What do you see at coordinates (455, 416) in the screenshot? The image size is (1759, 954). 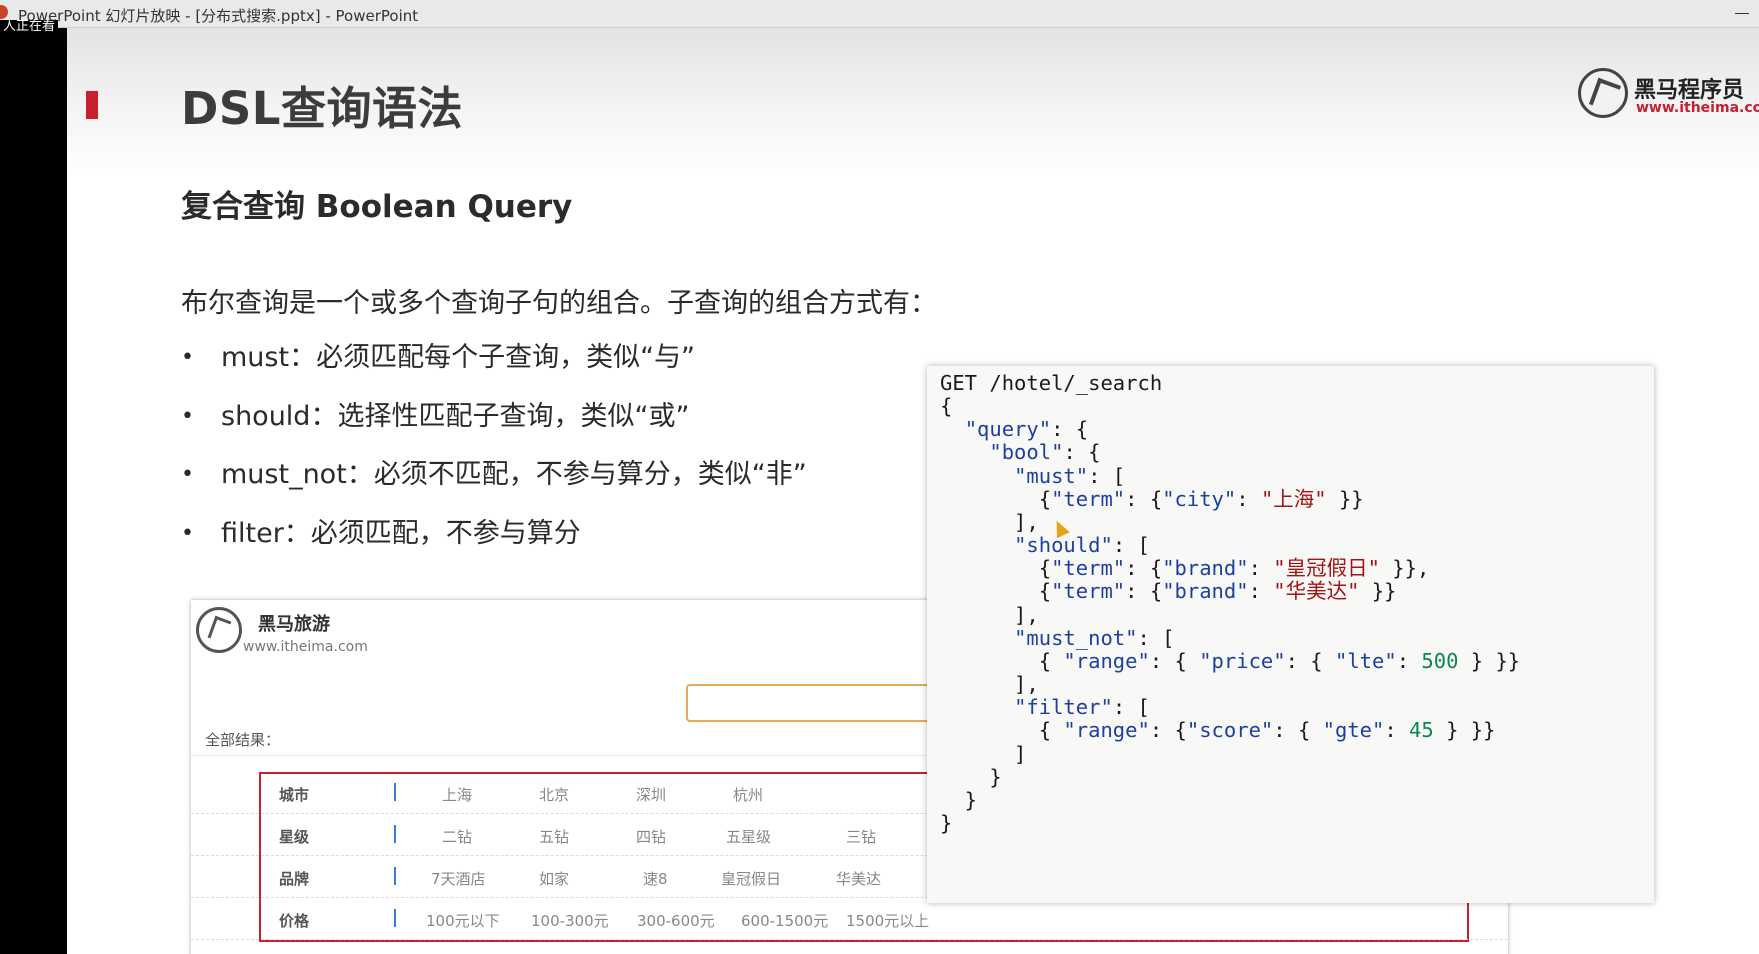 I see `bullet-text: should：选择性匹配子查询，类似“或”` at bounding box center [455, 416].